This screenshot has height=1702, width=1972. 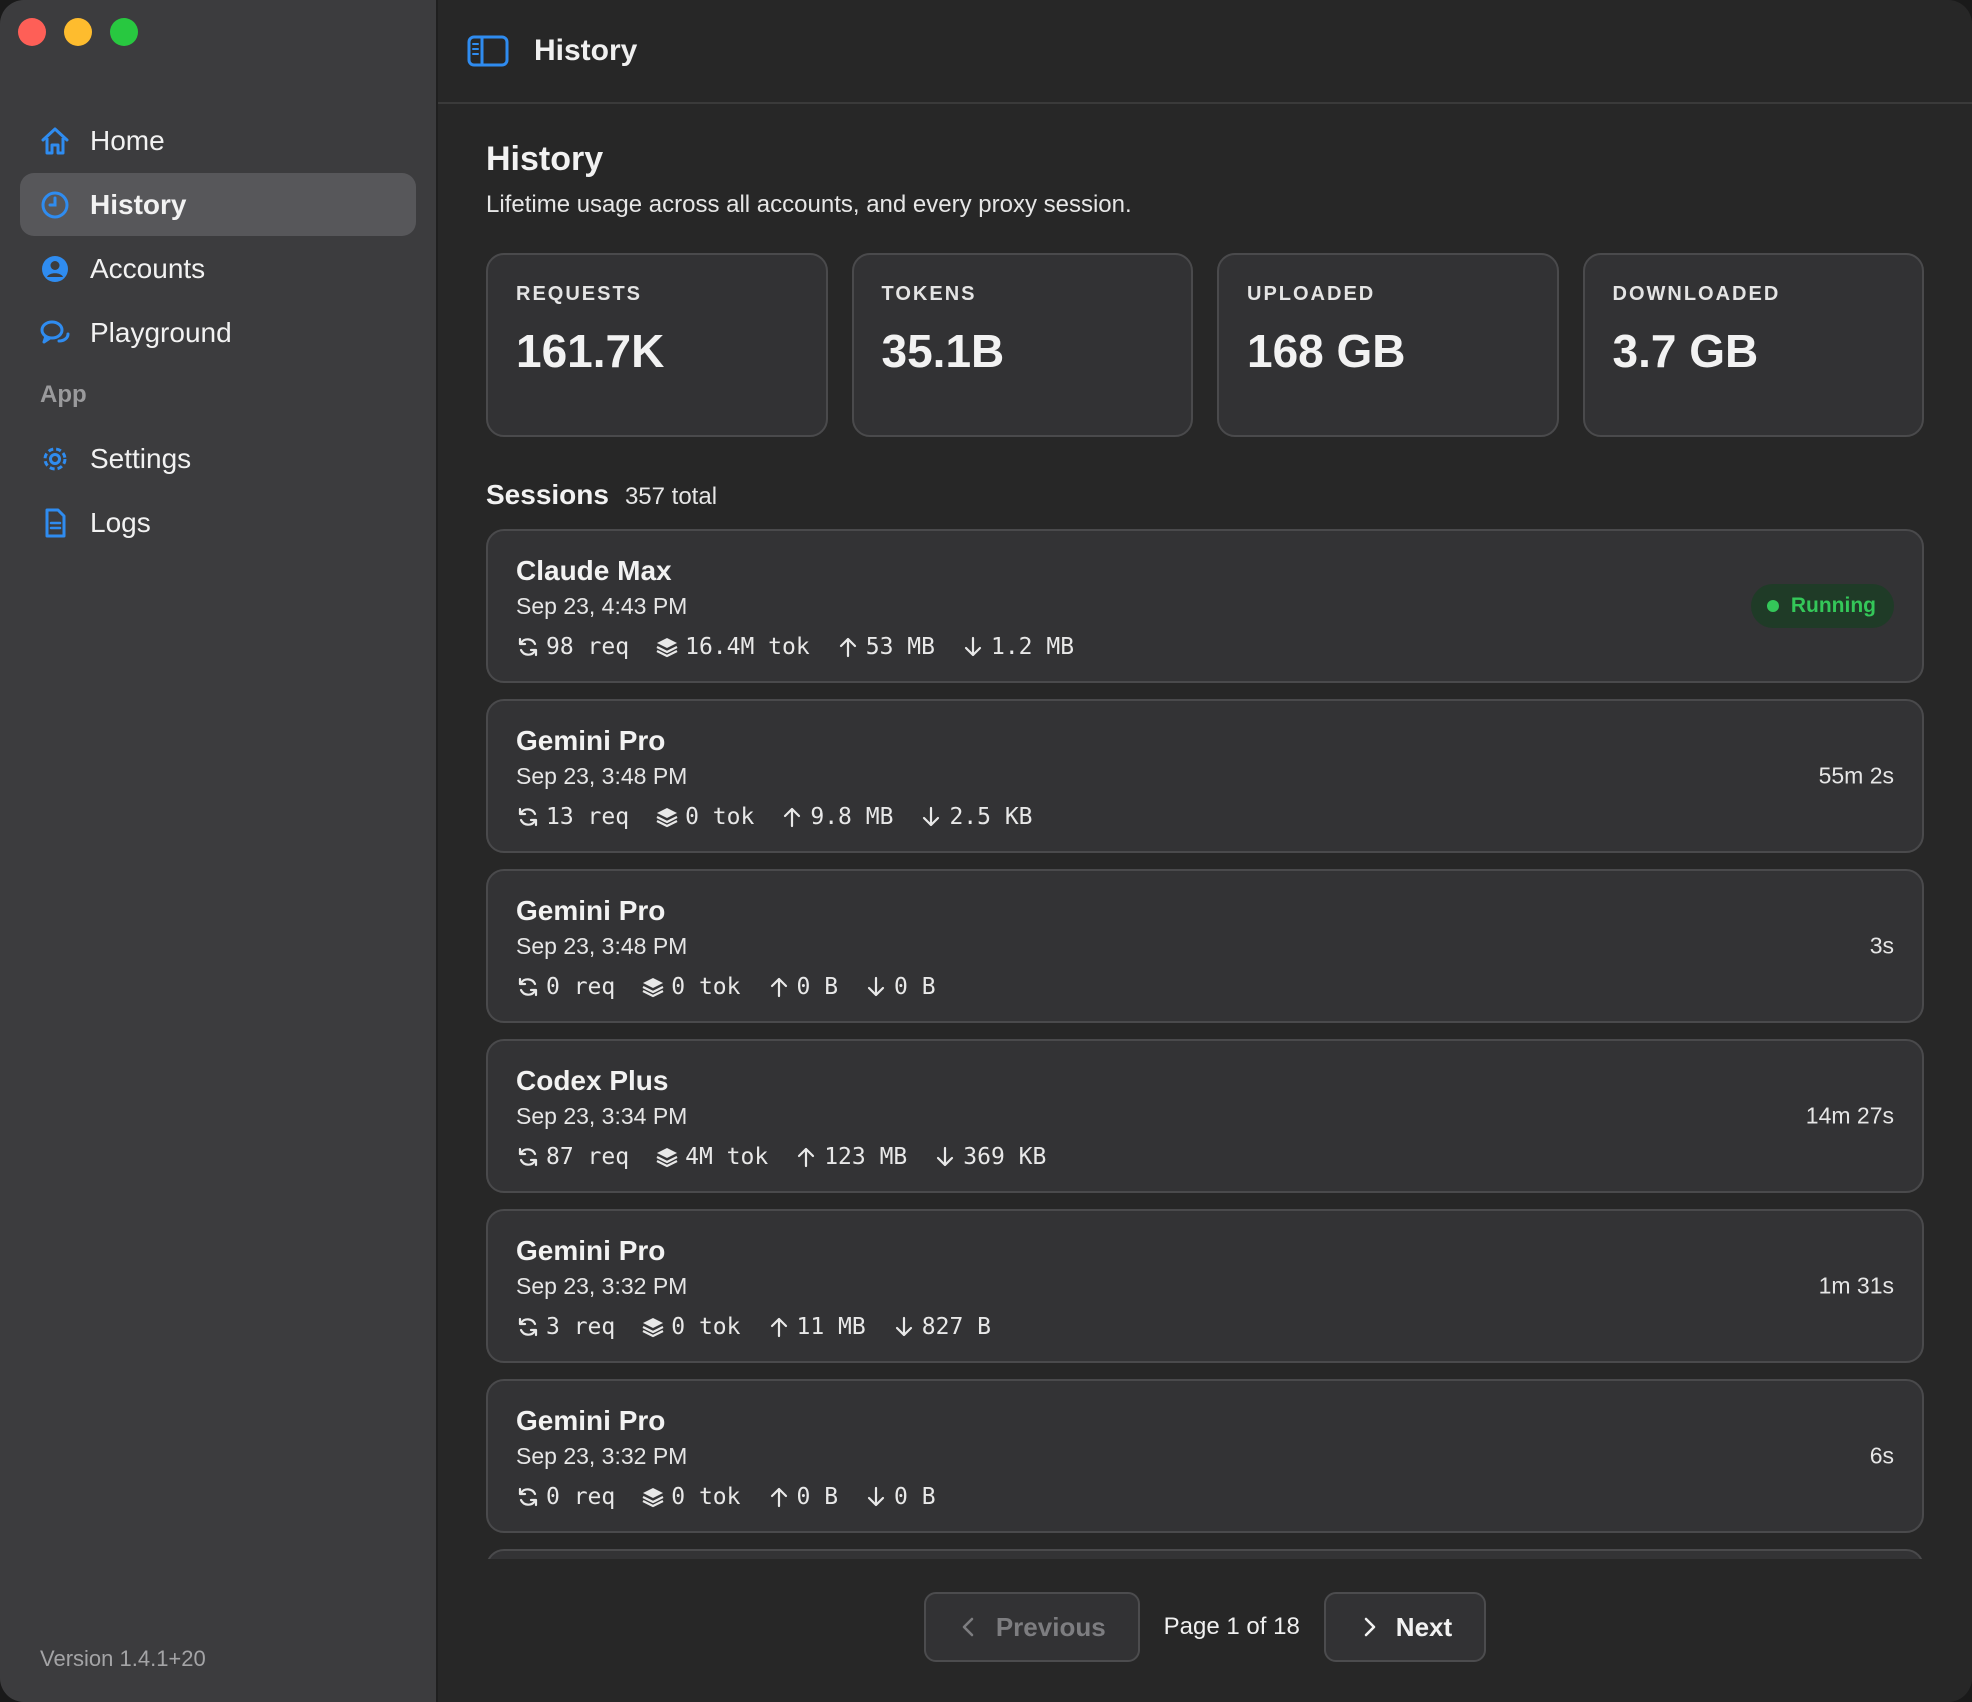 I want to click on metric-value: 123 MB, so click(x=866, y=1157).